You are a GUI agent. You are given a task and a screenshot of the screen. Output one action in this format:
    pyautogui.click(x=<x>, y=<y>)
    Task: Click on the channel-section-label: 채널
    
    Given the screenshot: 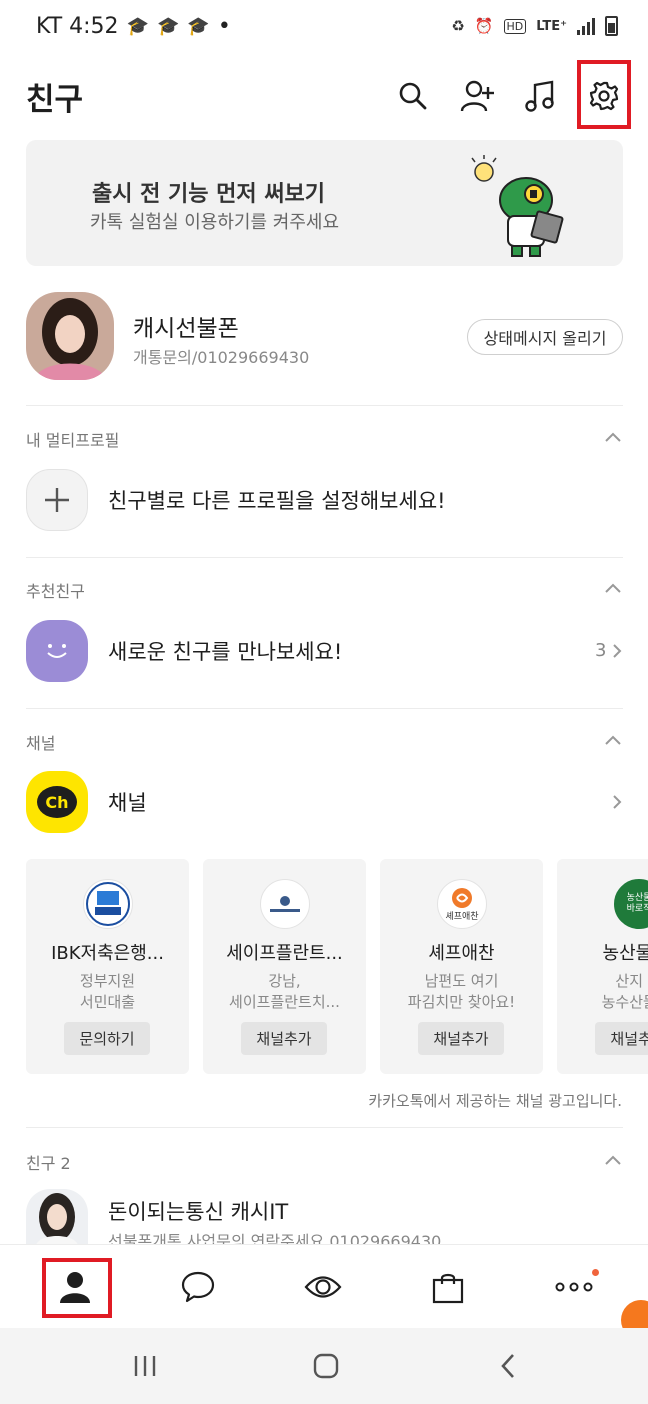 What is the action you would take?
    pyautogui.click(x=41, y=743)
    